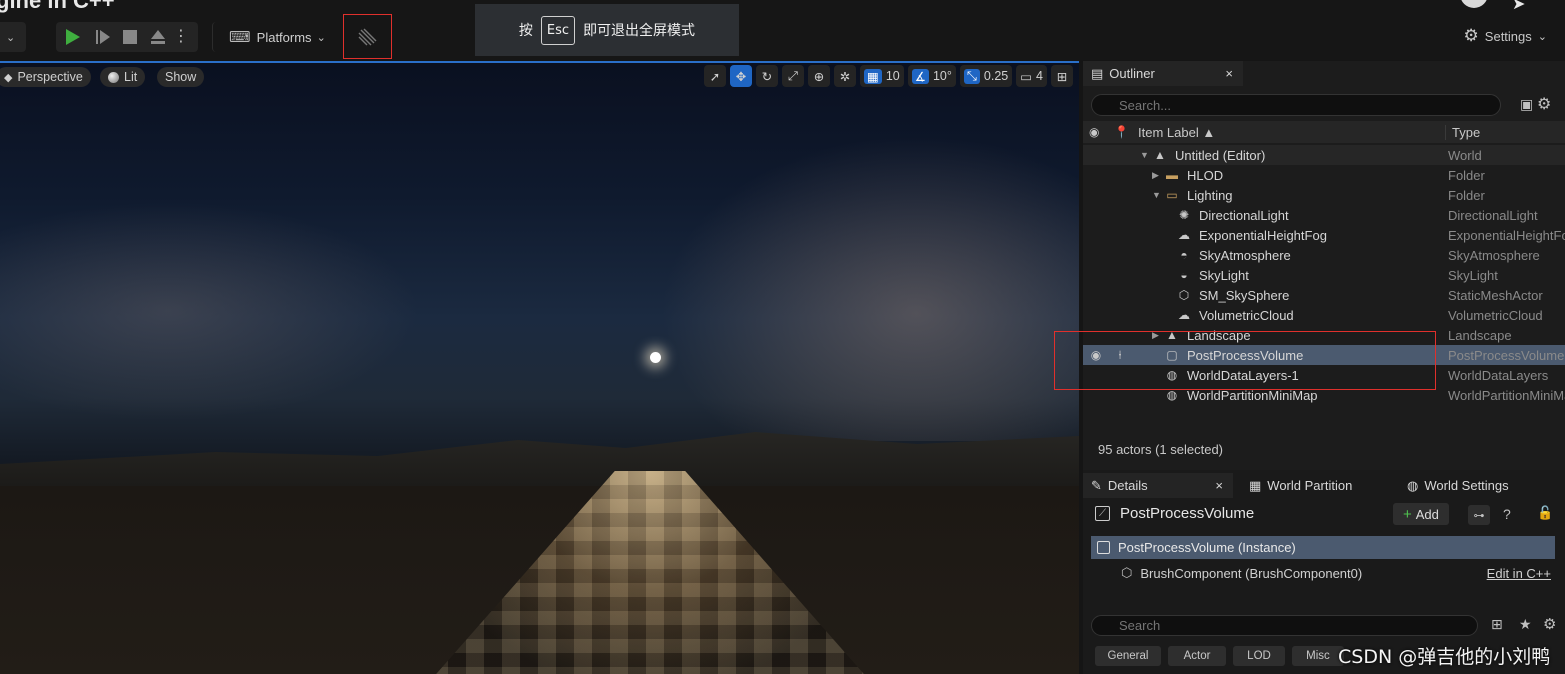 This screenshot has width=1565, height=674. I want to click on outliner-row: ▼ ▭ Lighting Folder, so click(1324, 195).